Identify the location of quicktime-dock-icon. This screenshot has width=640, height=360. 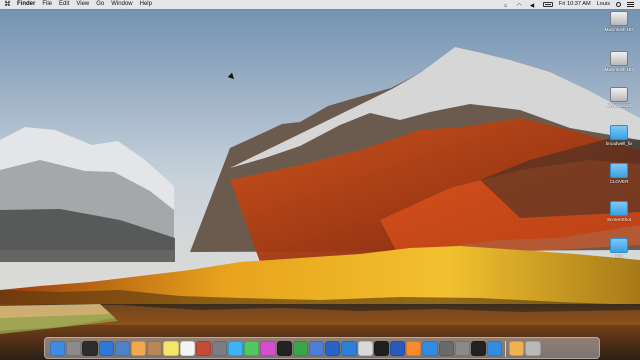
(478, 349).